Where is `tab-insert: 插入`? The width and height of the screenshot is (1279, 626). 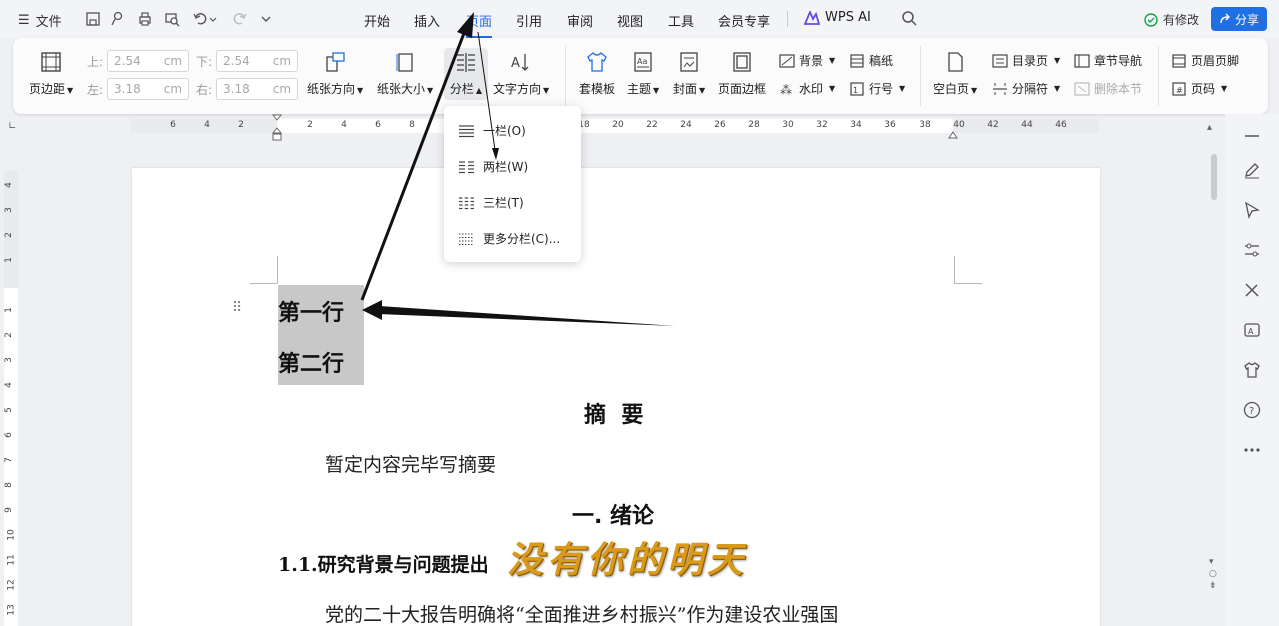 tab-insert: 插入 is located at coordinates (427, 20).